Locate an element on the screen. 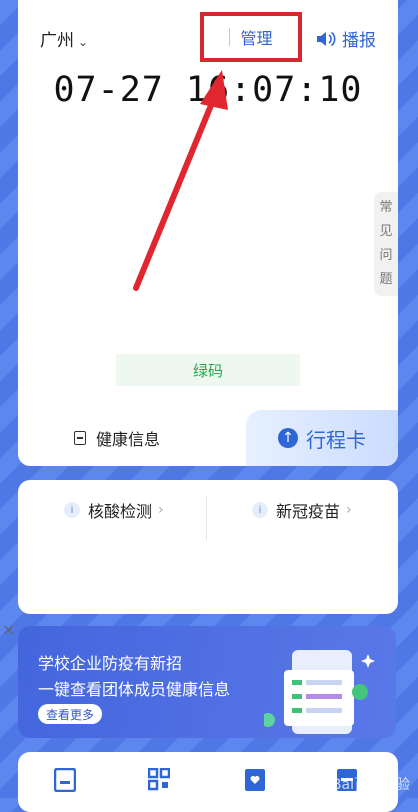  nucleic-test-link: i 核酸检测 › is located at coordinates (114, 510).